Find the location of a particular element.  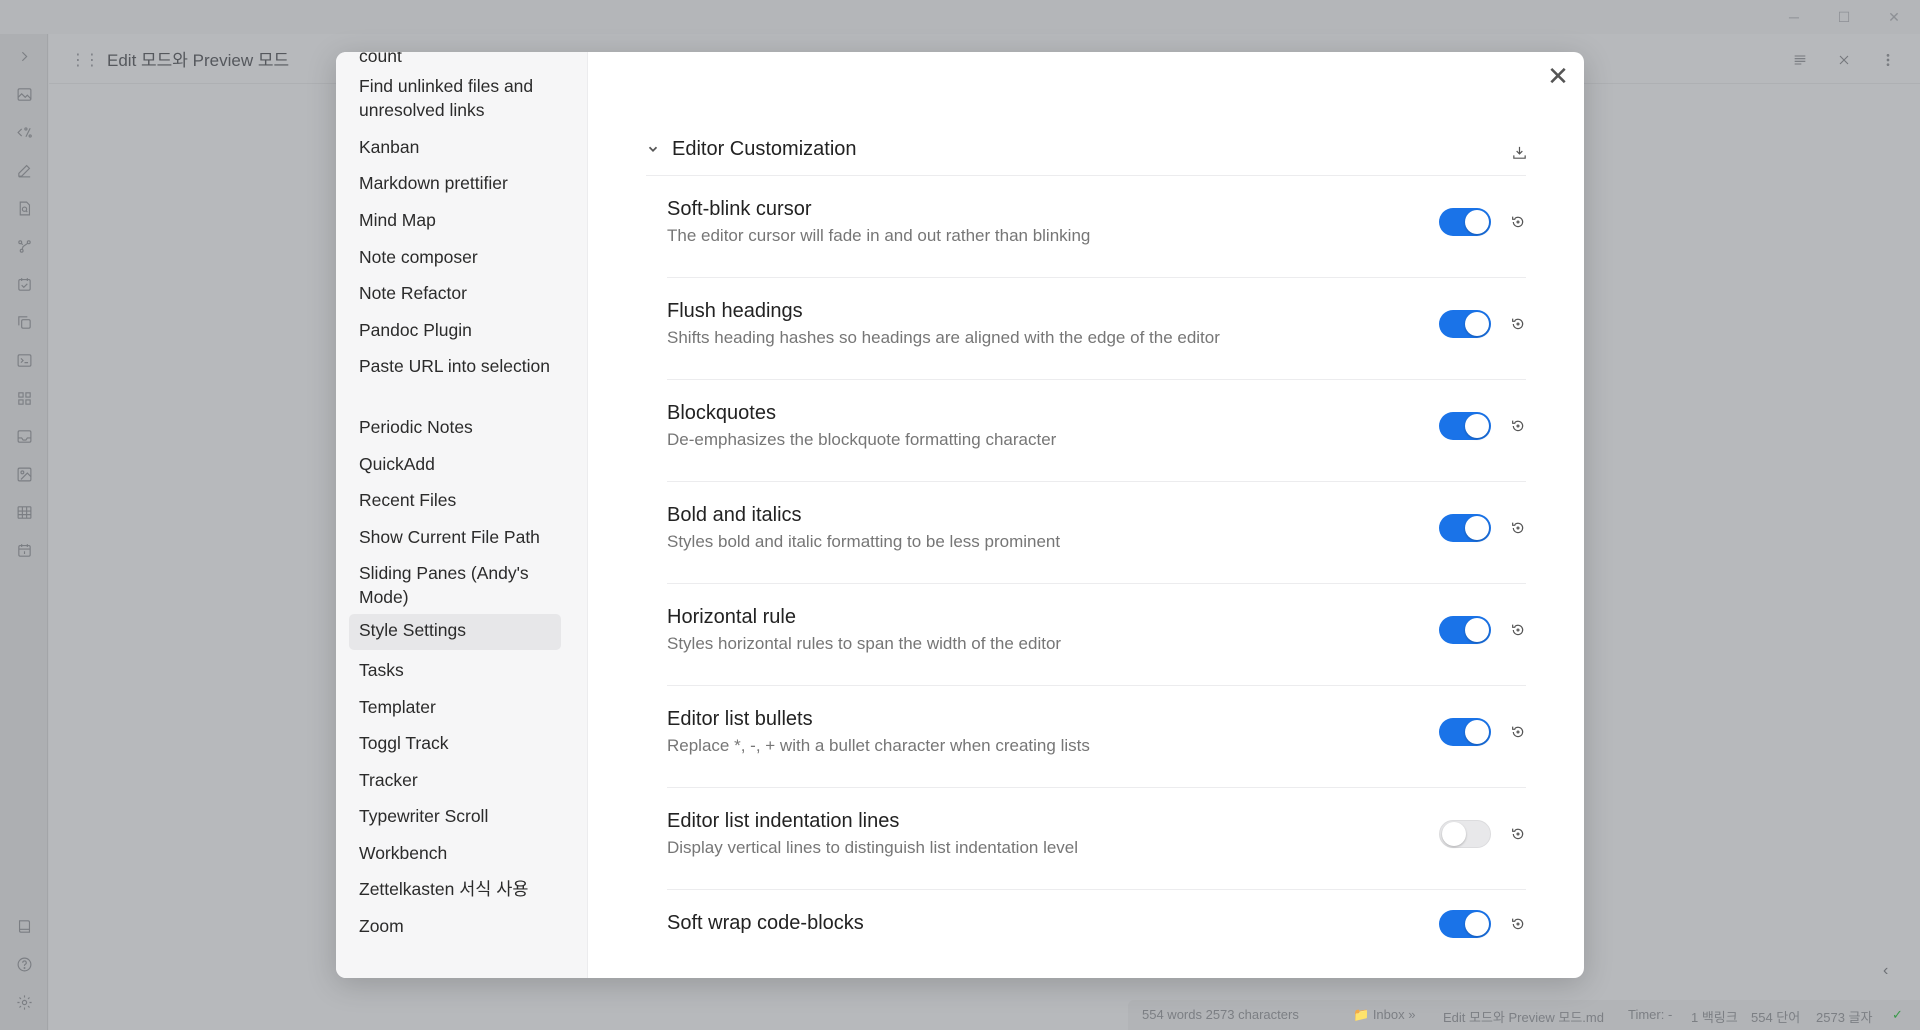

nav-item-recent-files: Recent Files is located at coordinates (455, 500).